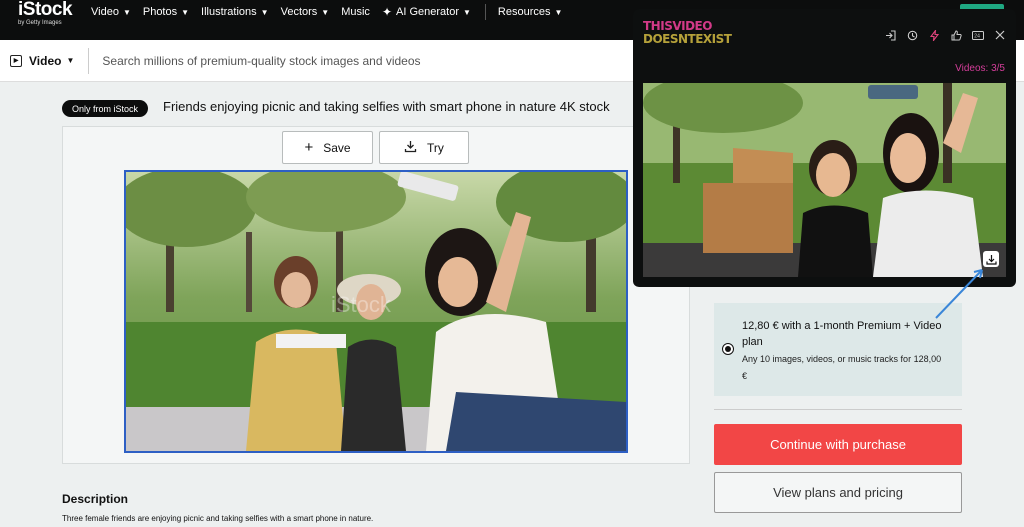 The width and height of the screenshot is (1024, 527). Describe the element at coordinates (959, 294) in the screenshot. I see `annotation-arrow` at that location.